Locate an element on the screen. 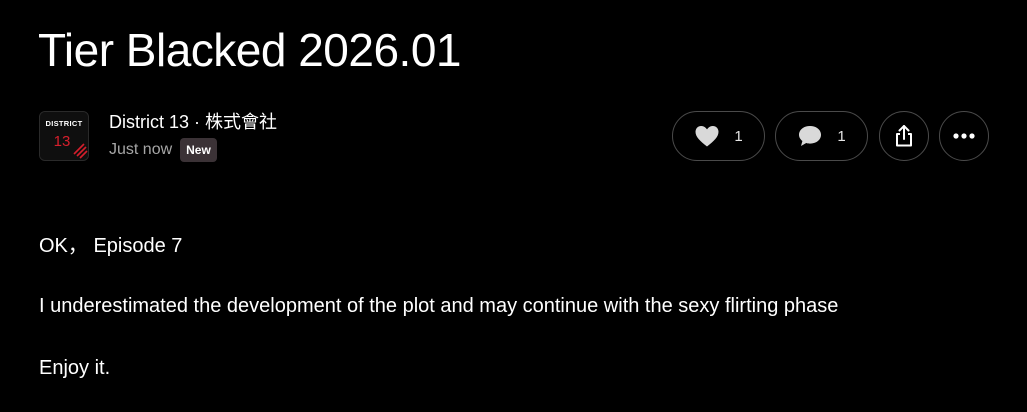 This screenshot has height=412, width=1027. like-count: 1 is located at coordinates (738, 136).